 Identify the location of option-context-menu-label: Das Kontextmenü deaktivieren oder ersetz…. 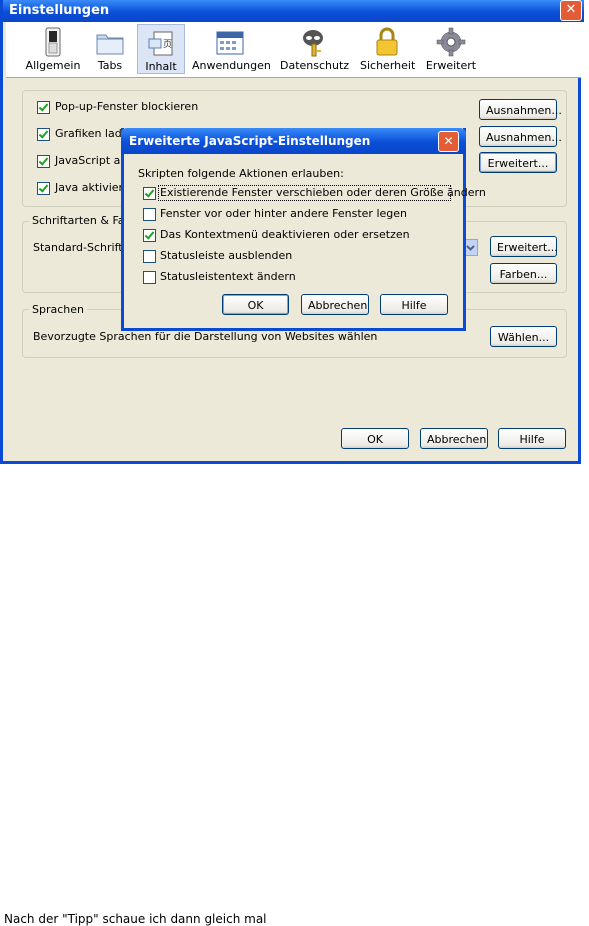
(285, 234).